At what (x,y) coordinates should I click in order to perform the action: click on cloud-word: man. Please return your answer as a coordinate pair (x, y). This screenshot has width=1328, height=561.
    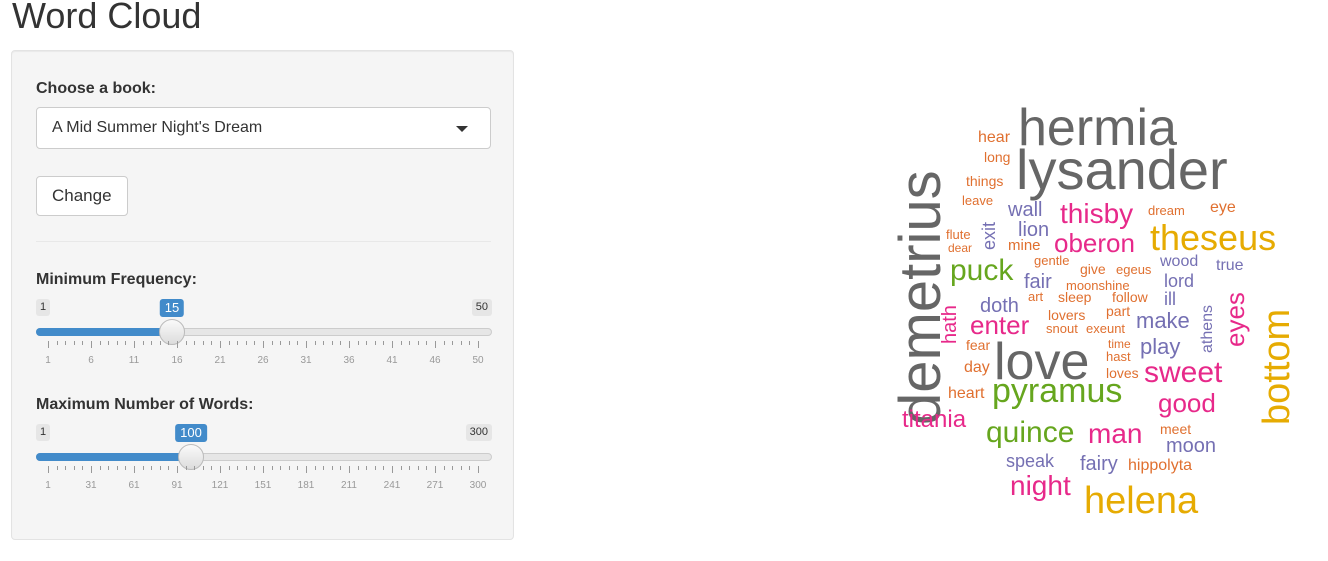
    Looking at the image, I should click on (1115, 433).